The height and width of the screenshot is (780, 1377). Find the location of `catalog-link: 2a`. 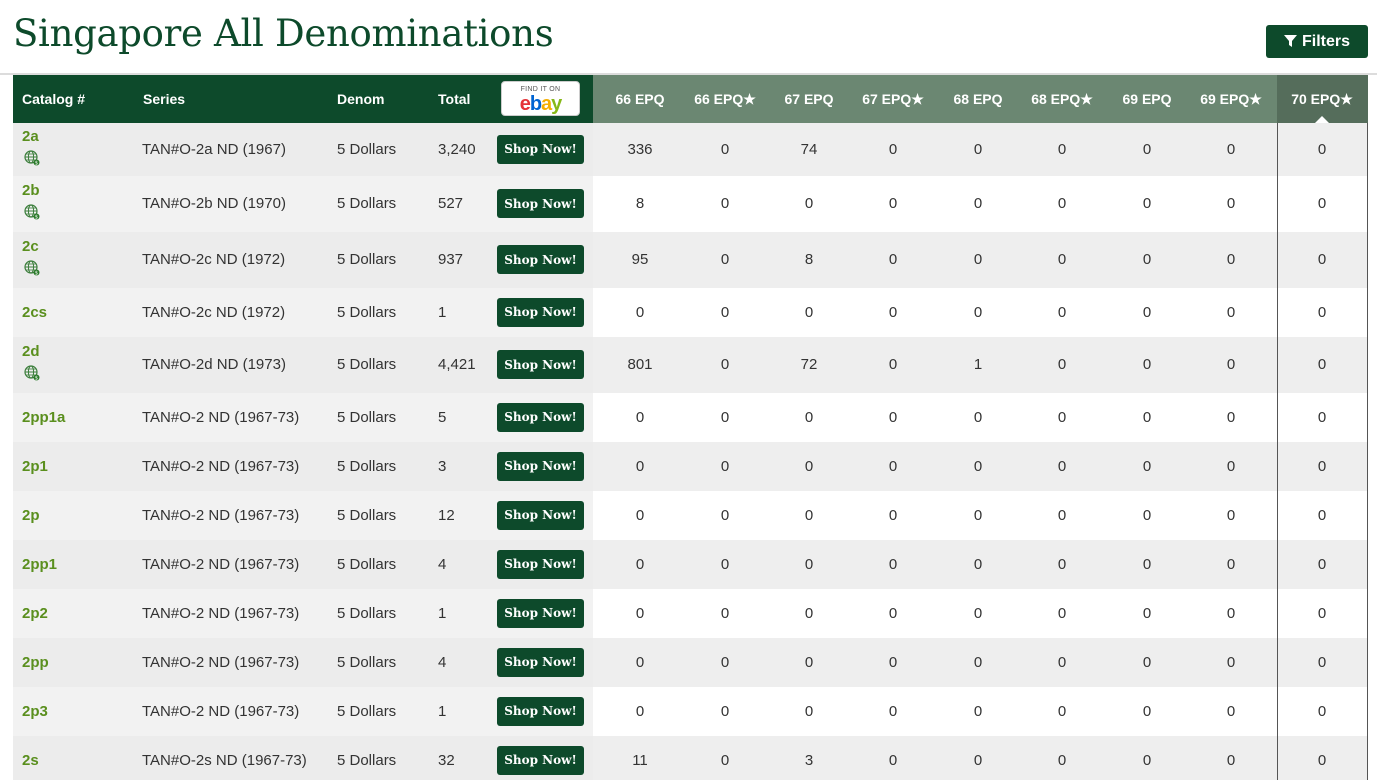

catalog-link: 2a is located at coordinates (30, 136).